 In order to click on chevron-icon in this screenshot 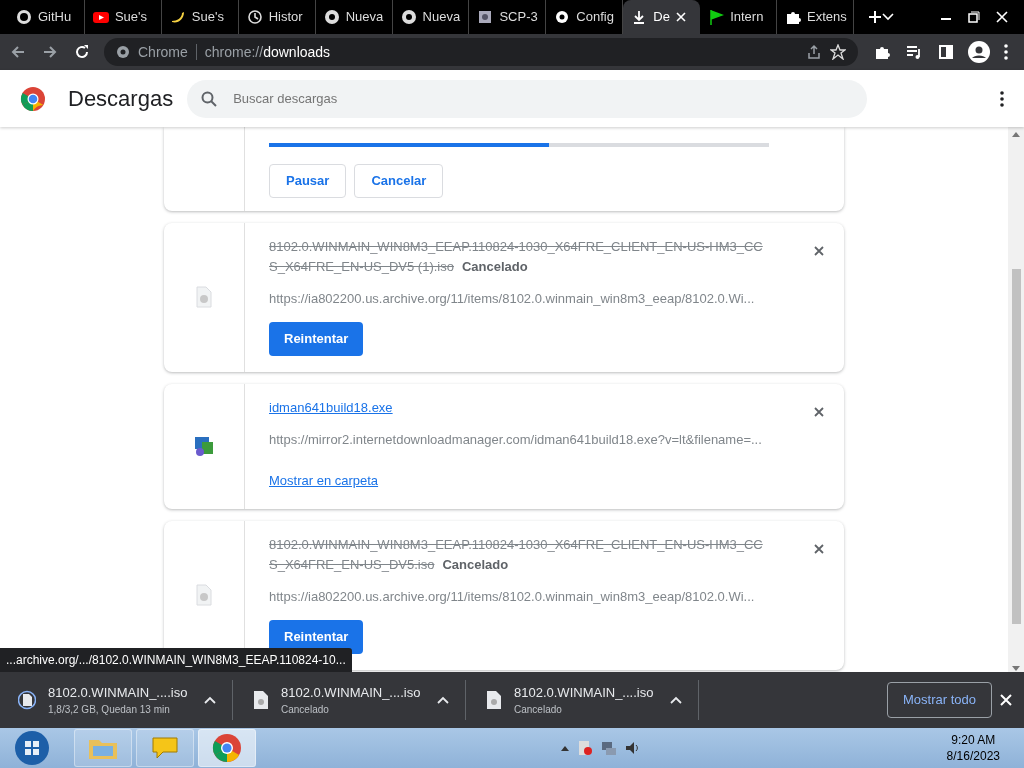, I will do `click(888, 17)`.